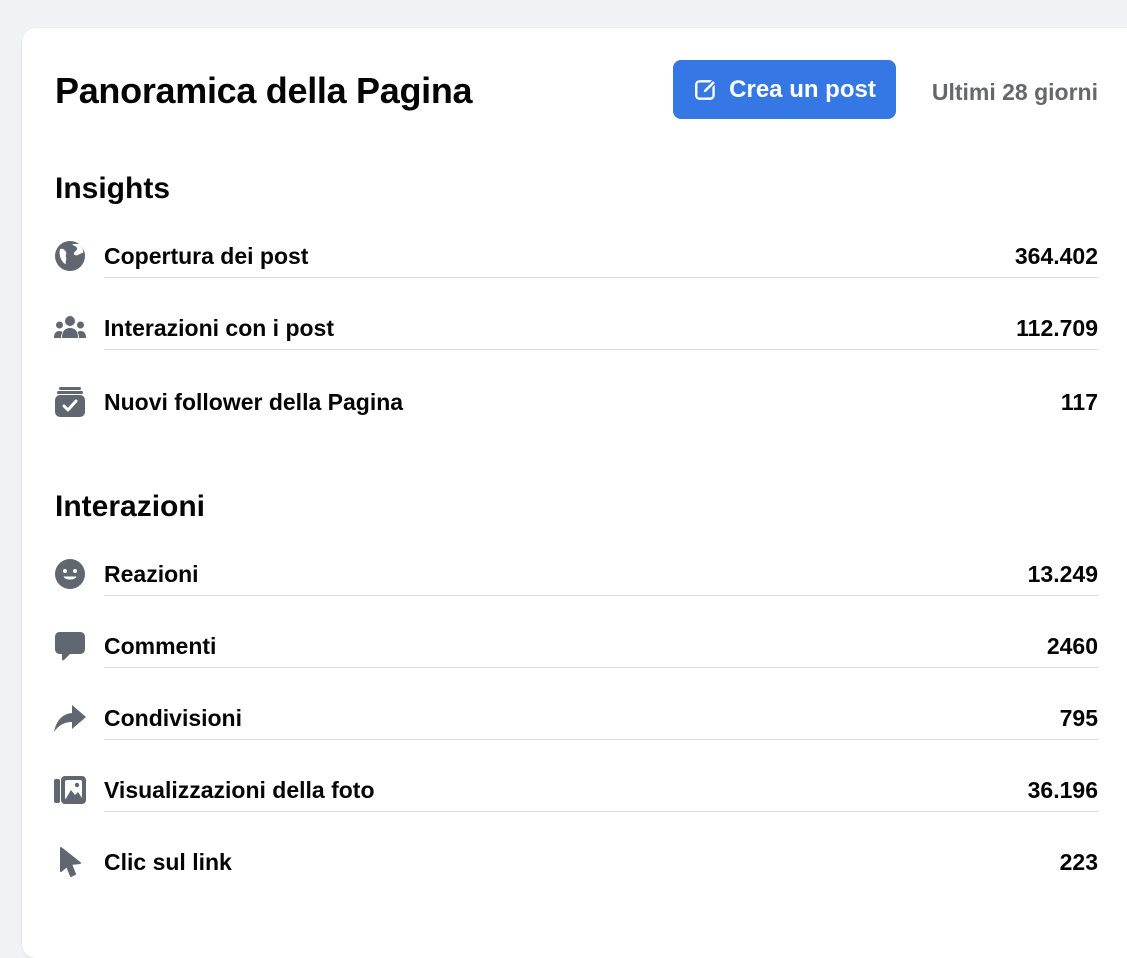 The width and height of the screenshot is (1127, 958). What do you see at coordinates (70, 790) in the screenshot?
I see `photo-icon` at bounding box center [70, 790].